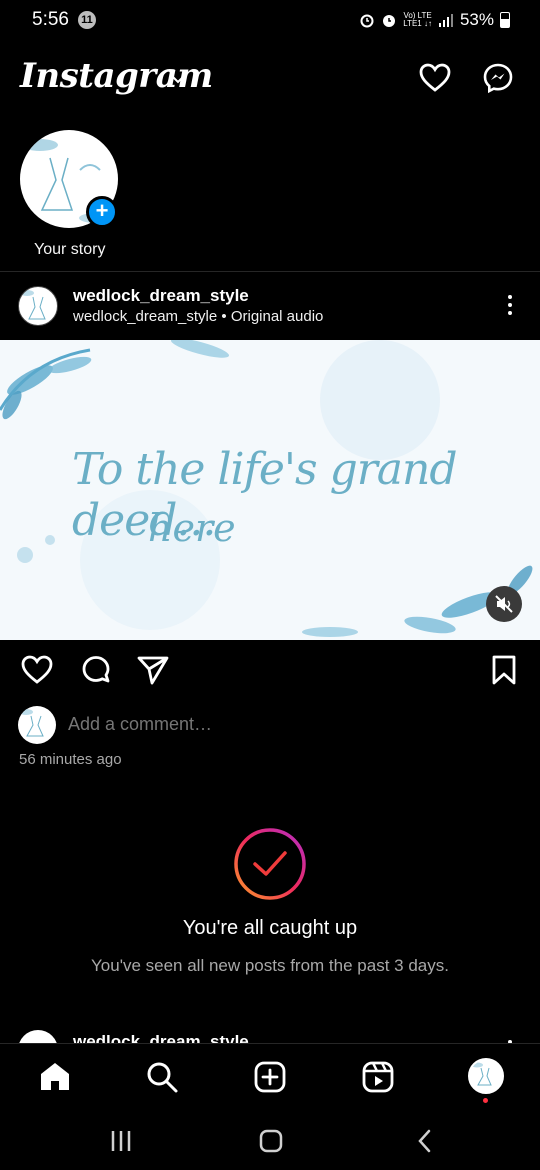  What do you see at coordinates (435, 78) in the screenshot?
I see `heart-icon` at bounding box center [435, 78].